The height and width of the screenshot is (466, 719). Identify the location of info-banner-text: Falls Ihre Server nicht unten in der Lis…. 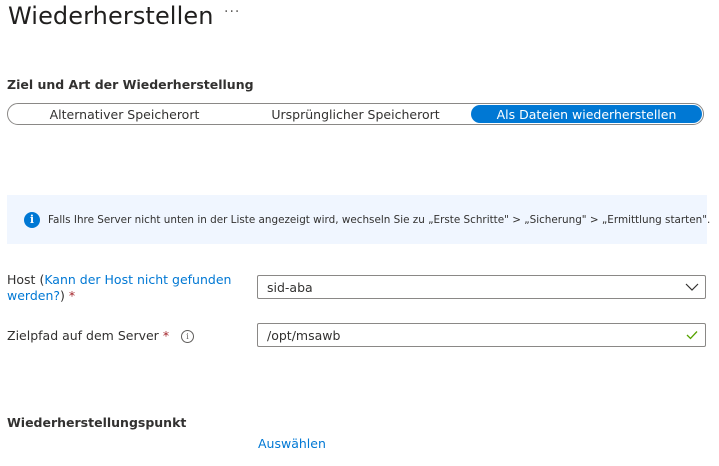
(379, 219).